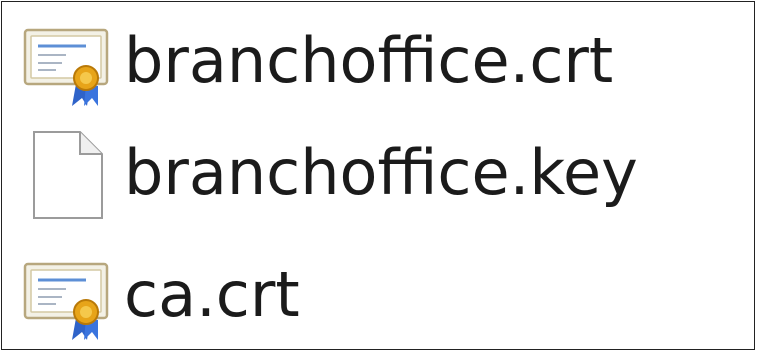 The image size is (758, 353). I want to click on file-item-ca-crt: ca.crt, so click(161, 297).